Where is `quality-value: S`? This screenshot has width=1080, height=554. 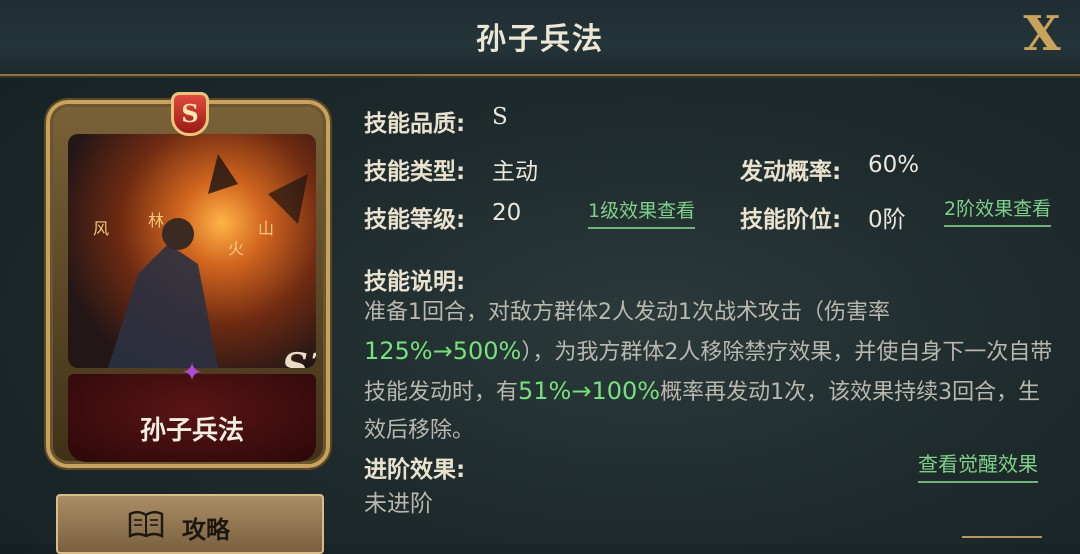
quality-value: S is located at coordinates (500, 117).